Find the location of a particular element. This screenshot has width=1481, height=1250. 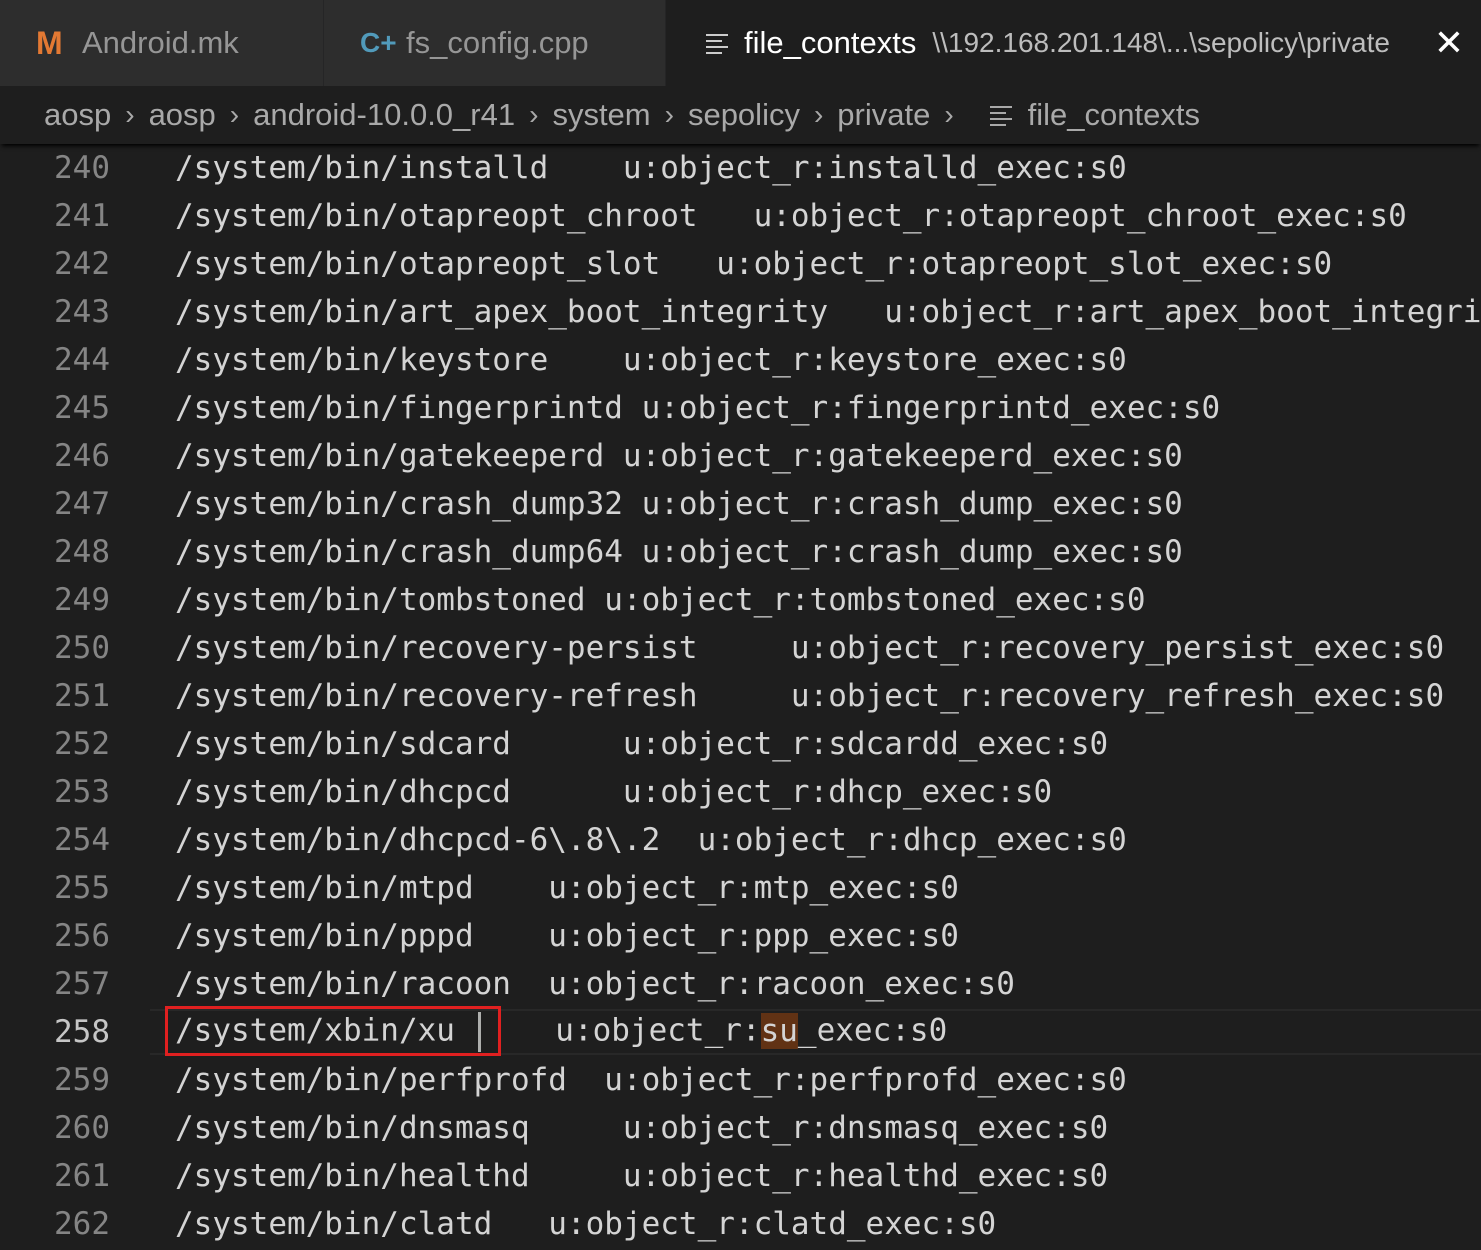

line-number: 260 is located at coordinates (82, 1128).